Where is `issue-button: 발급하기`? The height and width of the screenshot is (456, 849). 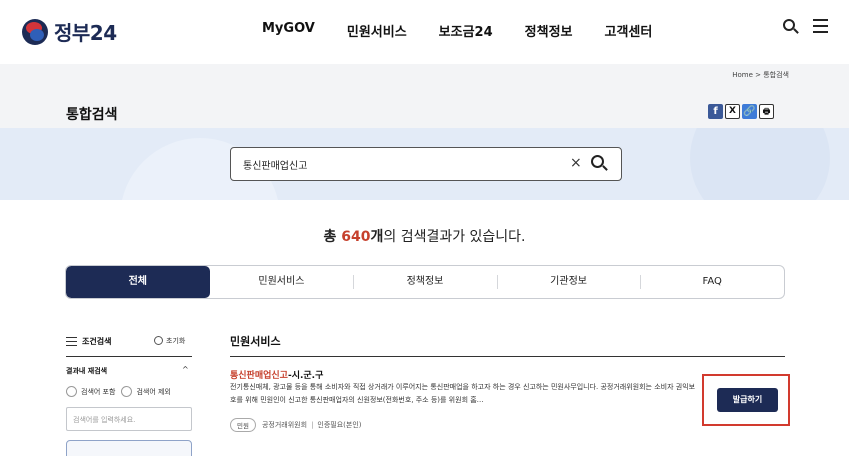 issue-button: 발급하기 is located at coordinates (747, 400).